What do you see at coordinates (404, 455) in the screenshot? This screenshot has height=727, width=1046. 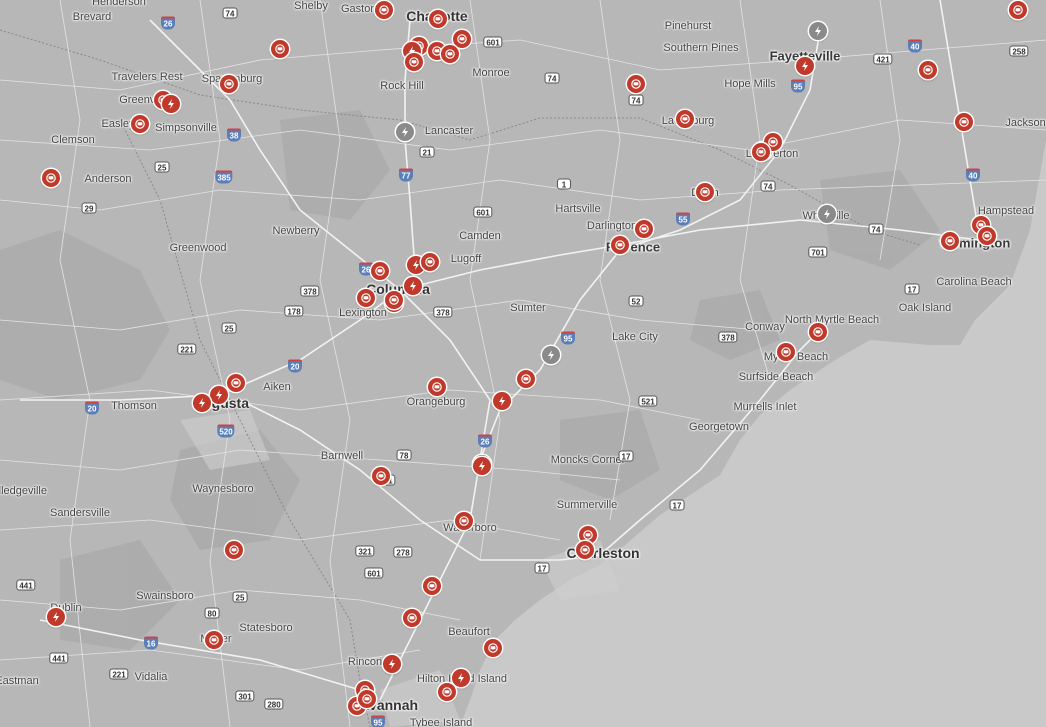 I see `us-route-shield: 78` at bounding box center [404, 455].